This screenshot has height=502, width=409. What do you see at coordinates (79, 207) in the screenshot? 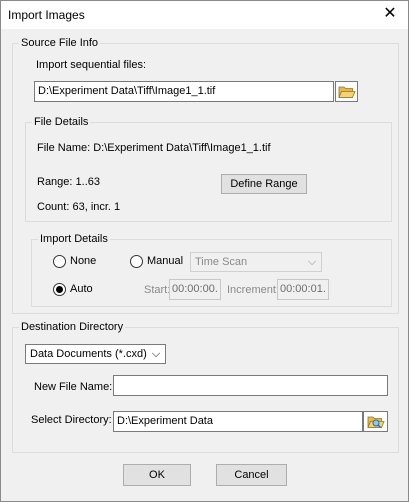
I see `count-text: Count: 63, incr. 1` at bounding box center [79, 207].